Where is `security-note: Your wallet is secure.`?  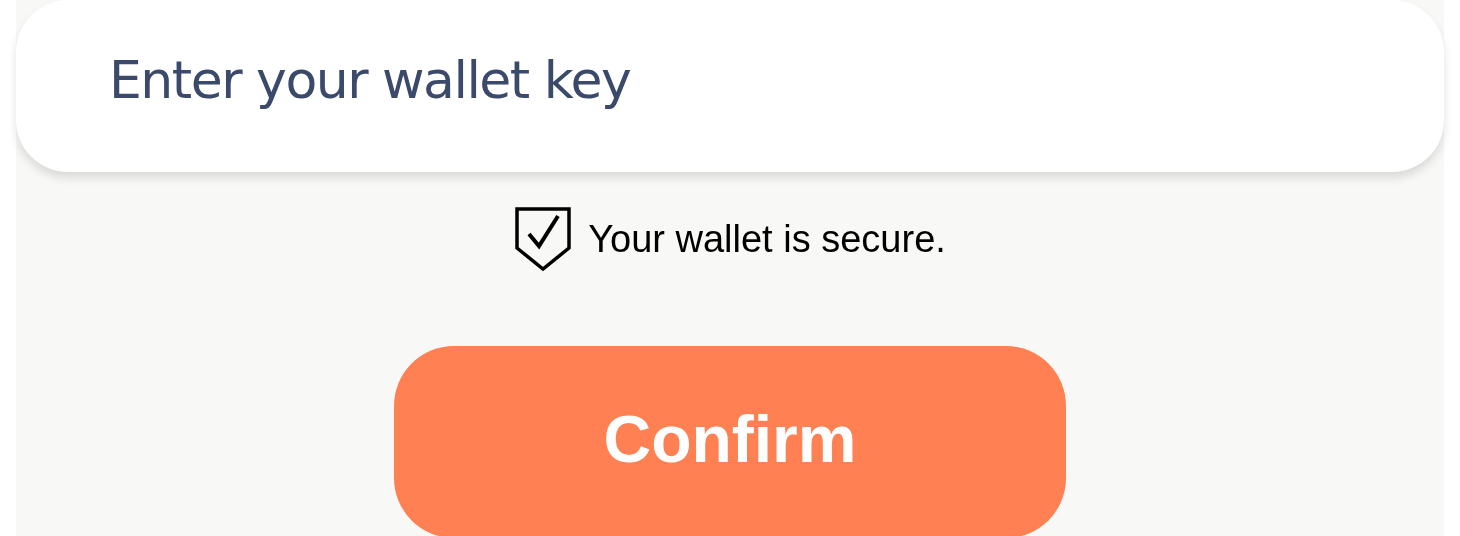 security-note: Your wallet is secure. is located at coordinates (767, 239).